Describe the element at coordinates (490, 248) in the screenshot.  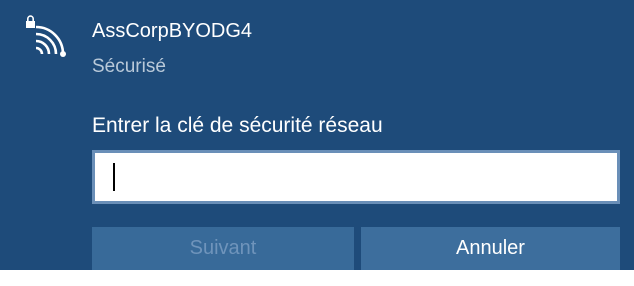
I see `cancel-button: Annuler` at that location.